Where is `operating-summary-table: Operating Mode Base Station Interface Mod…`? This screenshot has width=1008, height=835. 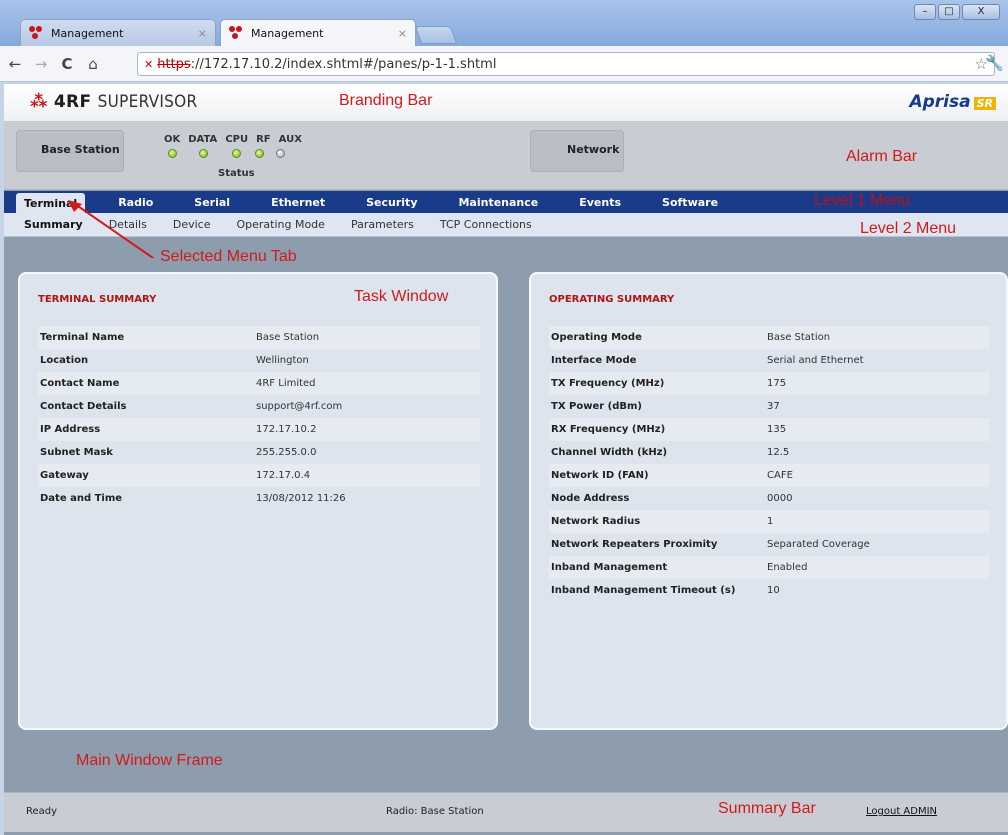
operating-summary-table: Operating Mode Base Station Interface Mod… is located at coordinates (769, 464).